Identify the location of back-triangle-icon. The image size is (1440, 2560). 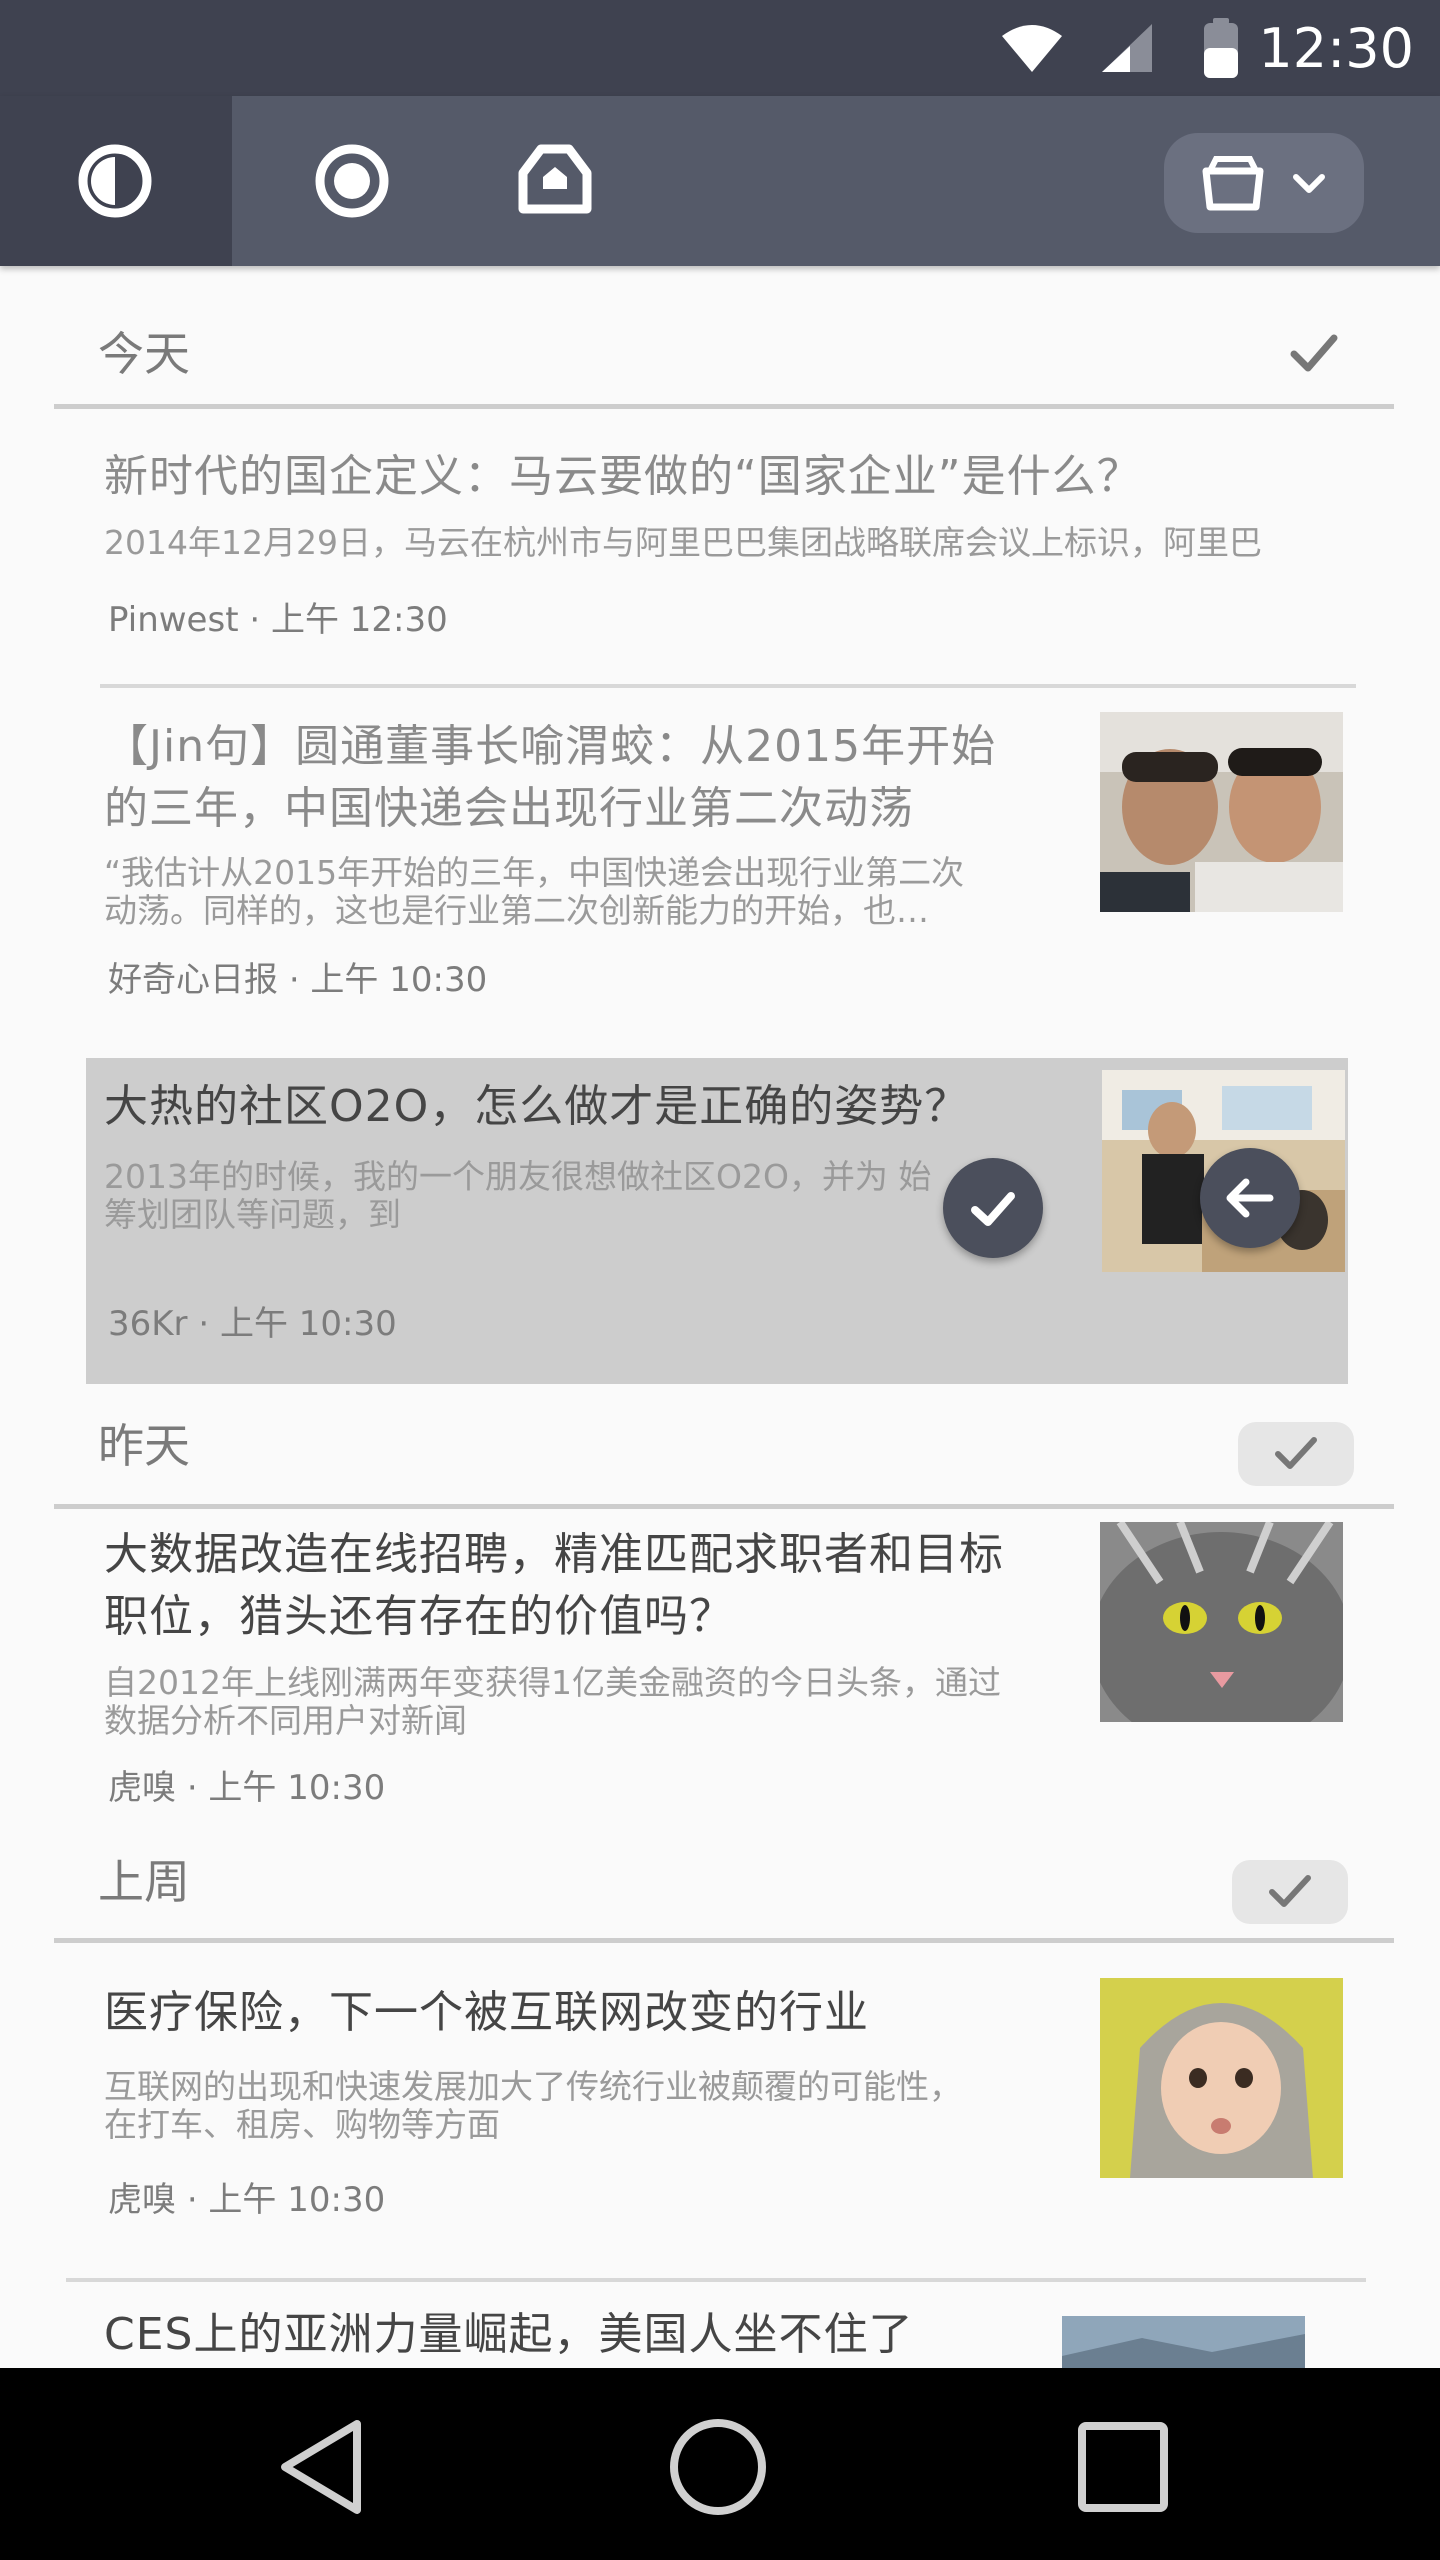
(320, 2467).